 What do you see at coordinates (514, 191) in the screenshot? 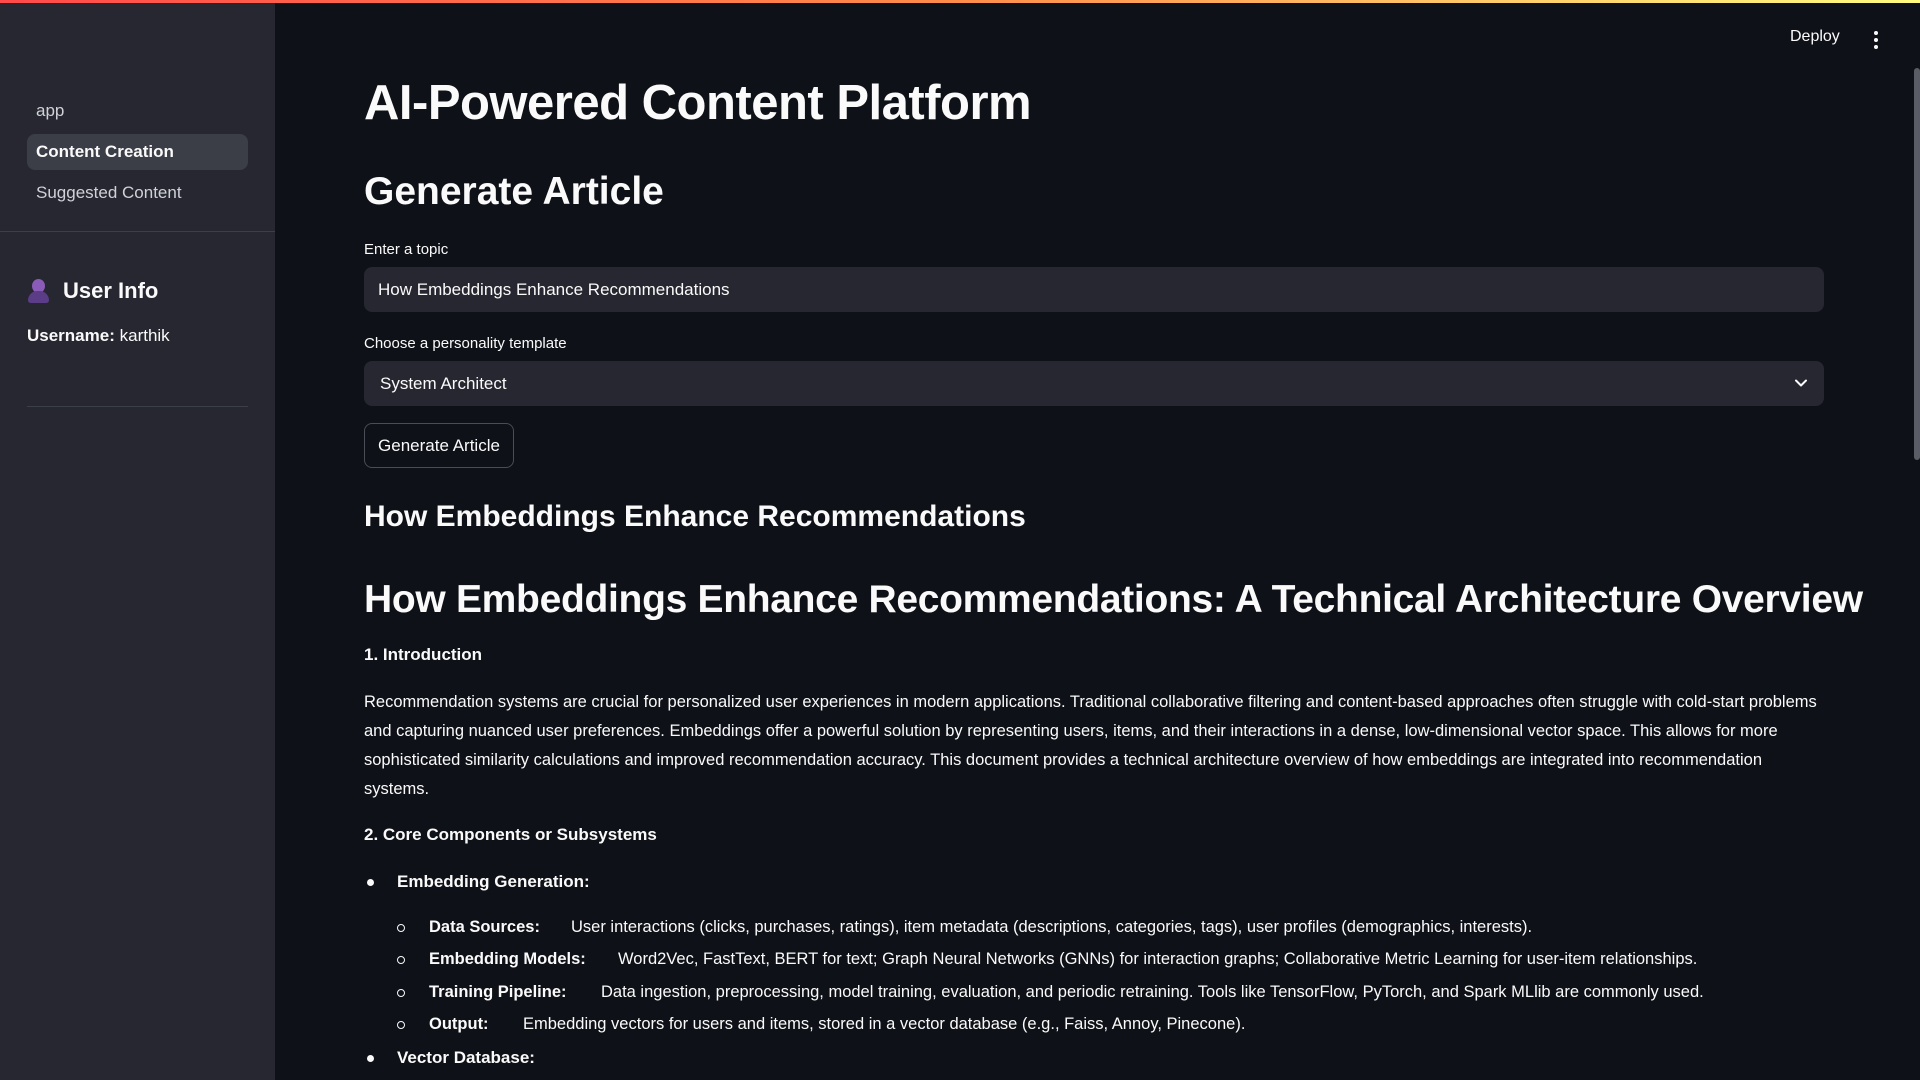
I see `section-title: Generate Article` at bounding box center [514, 191].